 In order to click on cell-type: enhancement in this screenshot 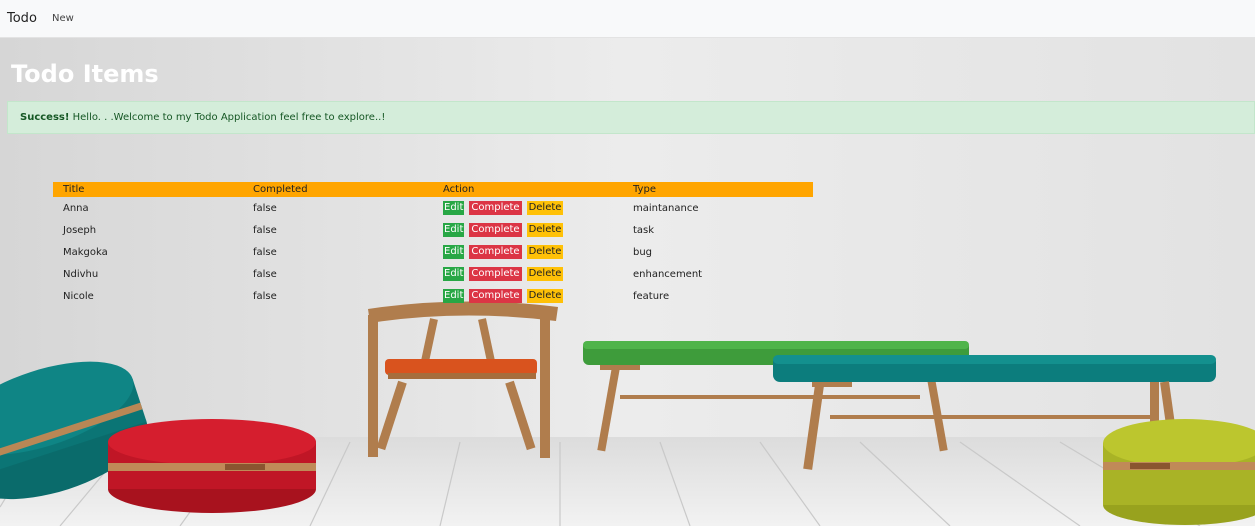, I will do `click(668, 274)`.